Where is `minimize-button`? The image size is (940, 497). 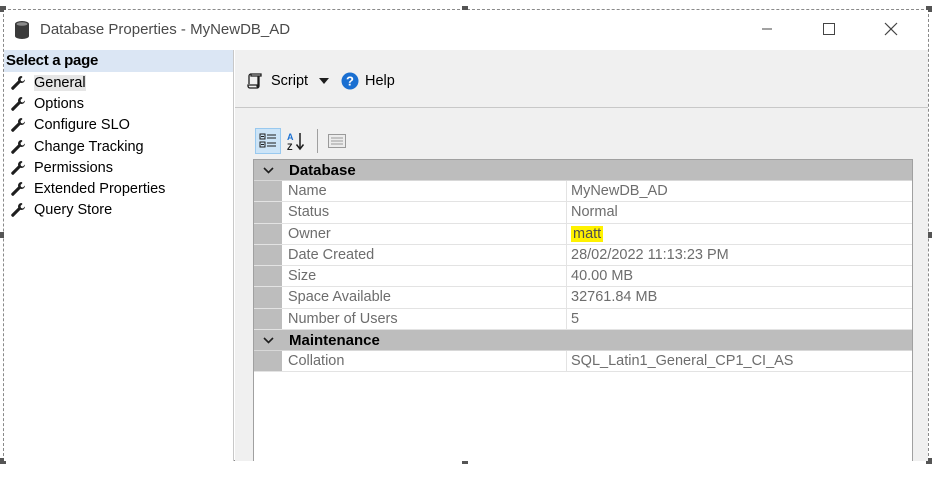 minimize-button is located at coordinates (767, 29).